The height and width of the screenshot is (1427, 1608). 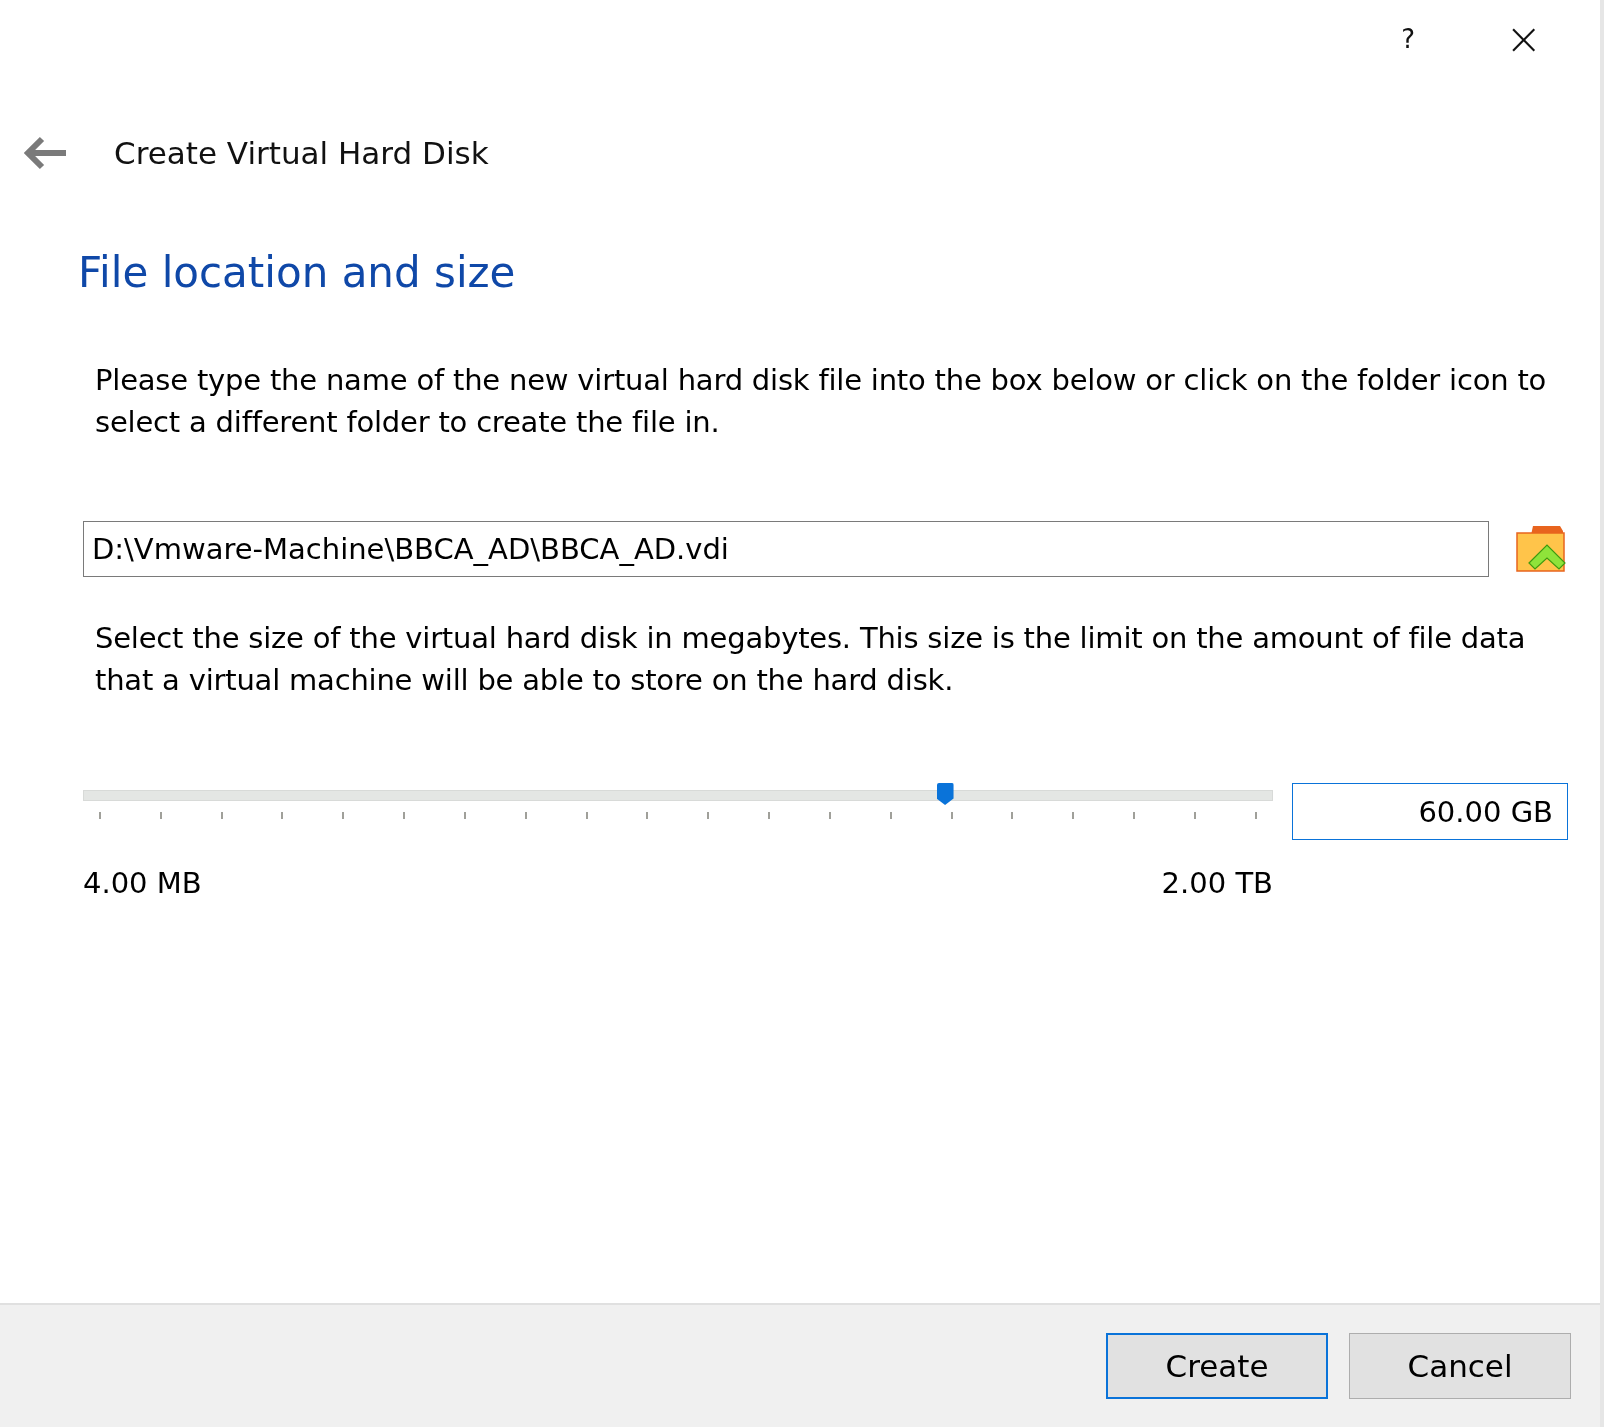 I want to click on min-size-label: 4.00 MB, so click(x=142, y=883).